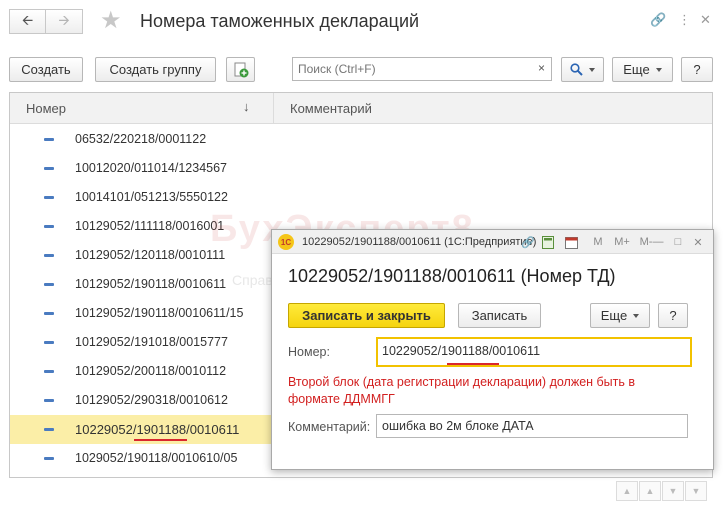  I want to click on row-number: 10229052/1901188/0010611, so click(157, 429).